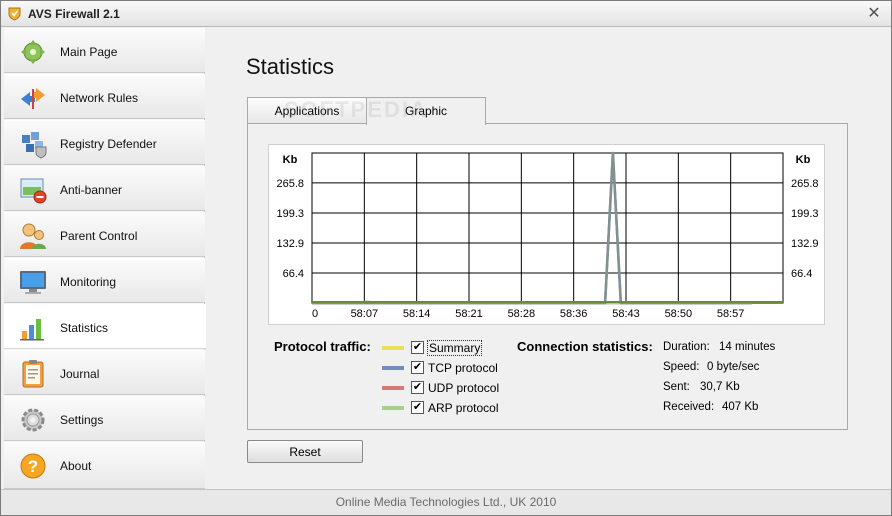 This screenshot has height=516, width=892. What do you see at coordinates (82, 420) in the screenshot?
I see `sidebar-item-label: Settings` at bounding box center [82, 420].